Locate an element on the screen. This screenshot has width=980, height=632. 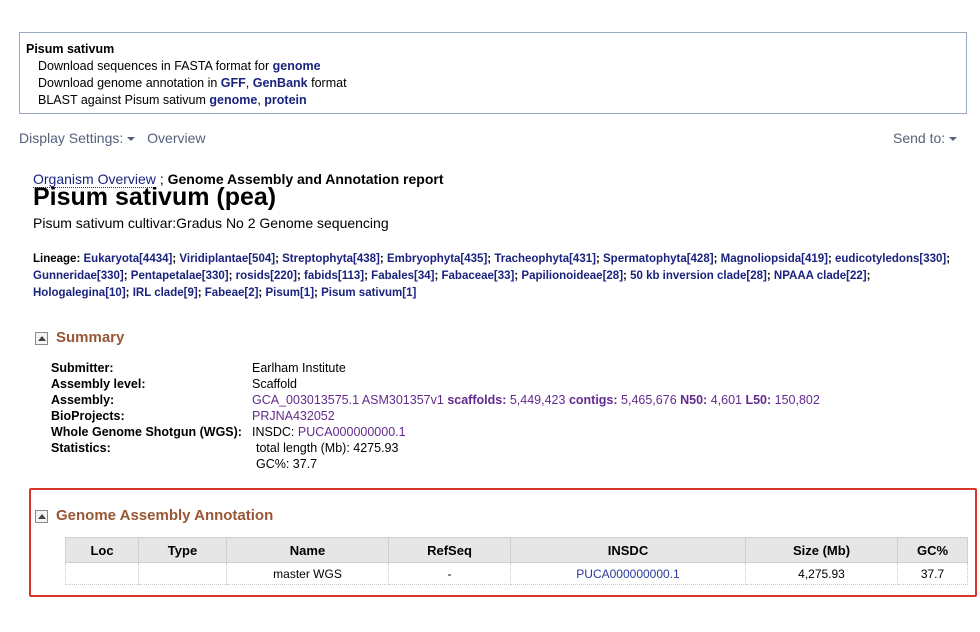
lineage-link: Streptophyta[438] is located at coordinates (331, 259).